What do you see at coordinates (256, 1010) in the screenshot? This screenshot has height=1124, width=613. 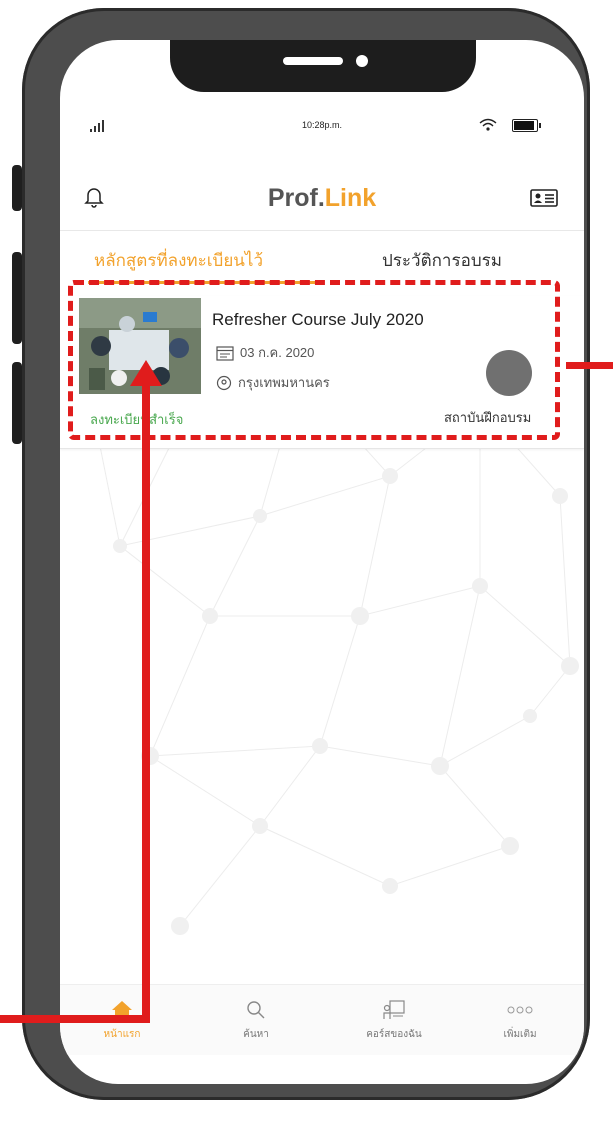 I see `search-icon` at bounding box center [256, 1010].